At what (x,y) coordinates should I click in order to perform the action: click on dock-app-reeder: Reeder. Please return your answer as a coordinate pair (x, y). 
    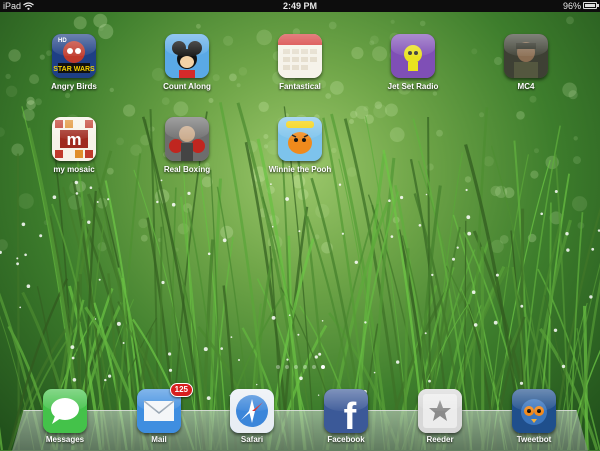
    Looking at the image, I should click on (440, 416).